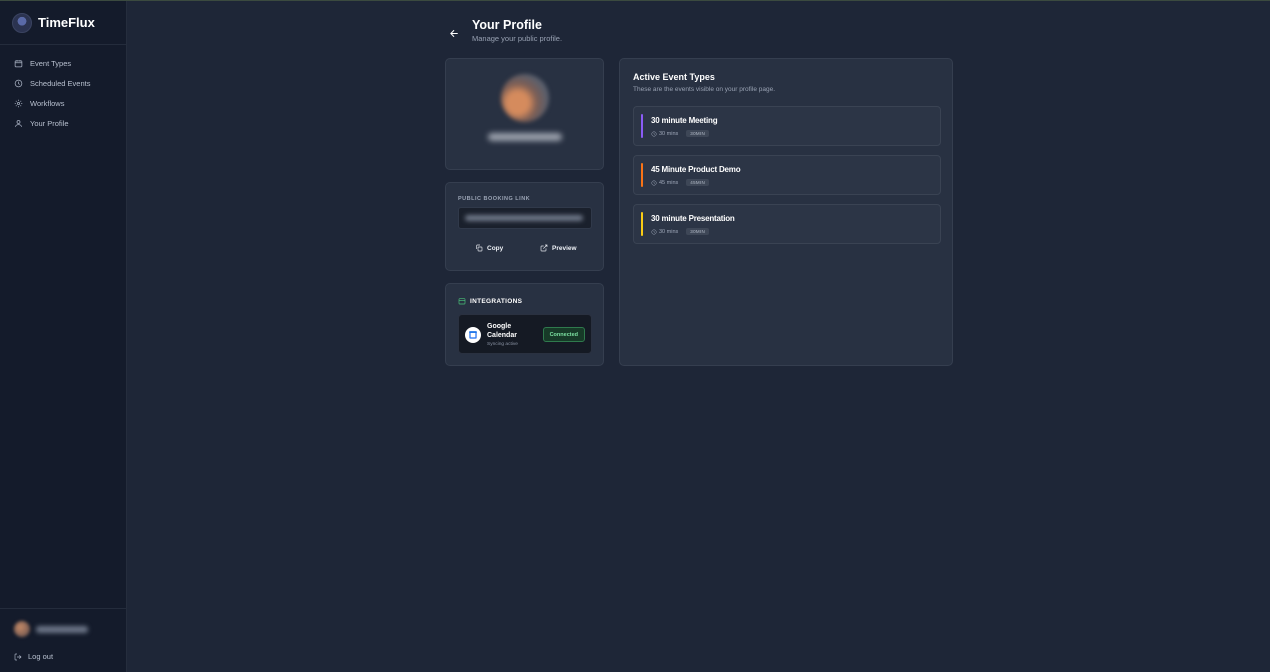 This screenshot has width=1270, height=672. What do you see at coordinates (495, 248) in the screenshot?
I see `copy-label: Copy` at bounding box center [495, 248].